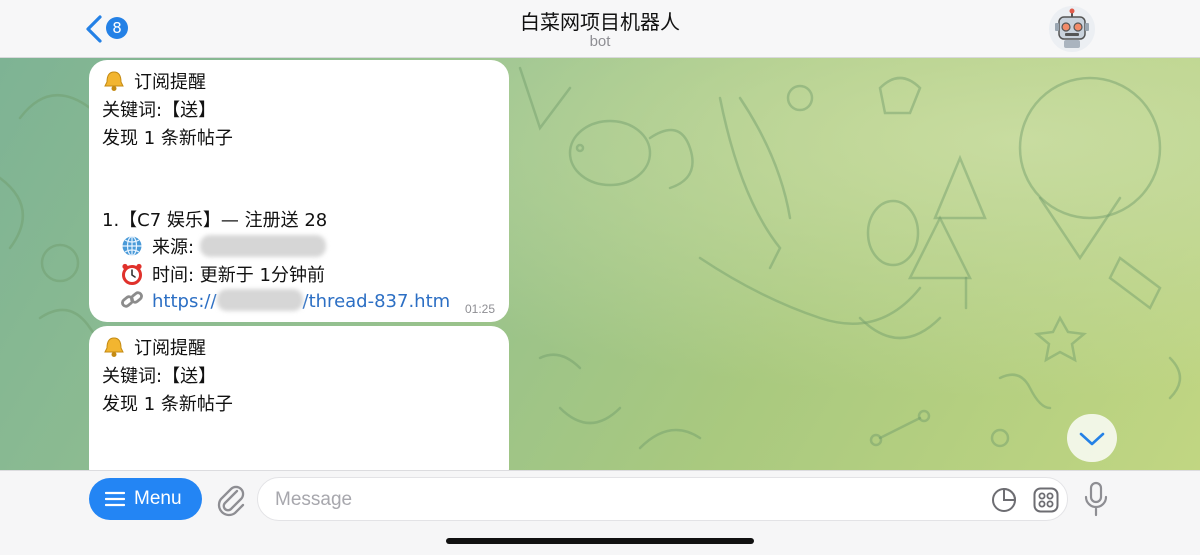 The width and height of the screenshot is (1200, 555). I want to click on alarm-clock-icon, so click(132, 274).